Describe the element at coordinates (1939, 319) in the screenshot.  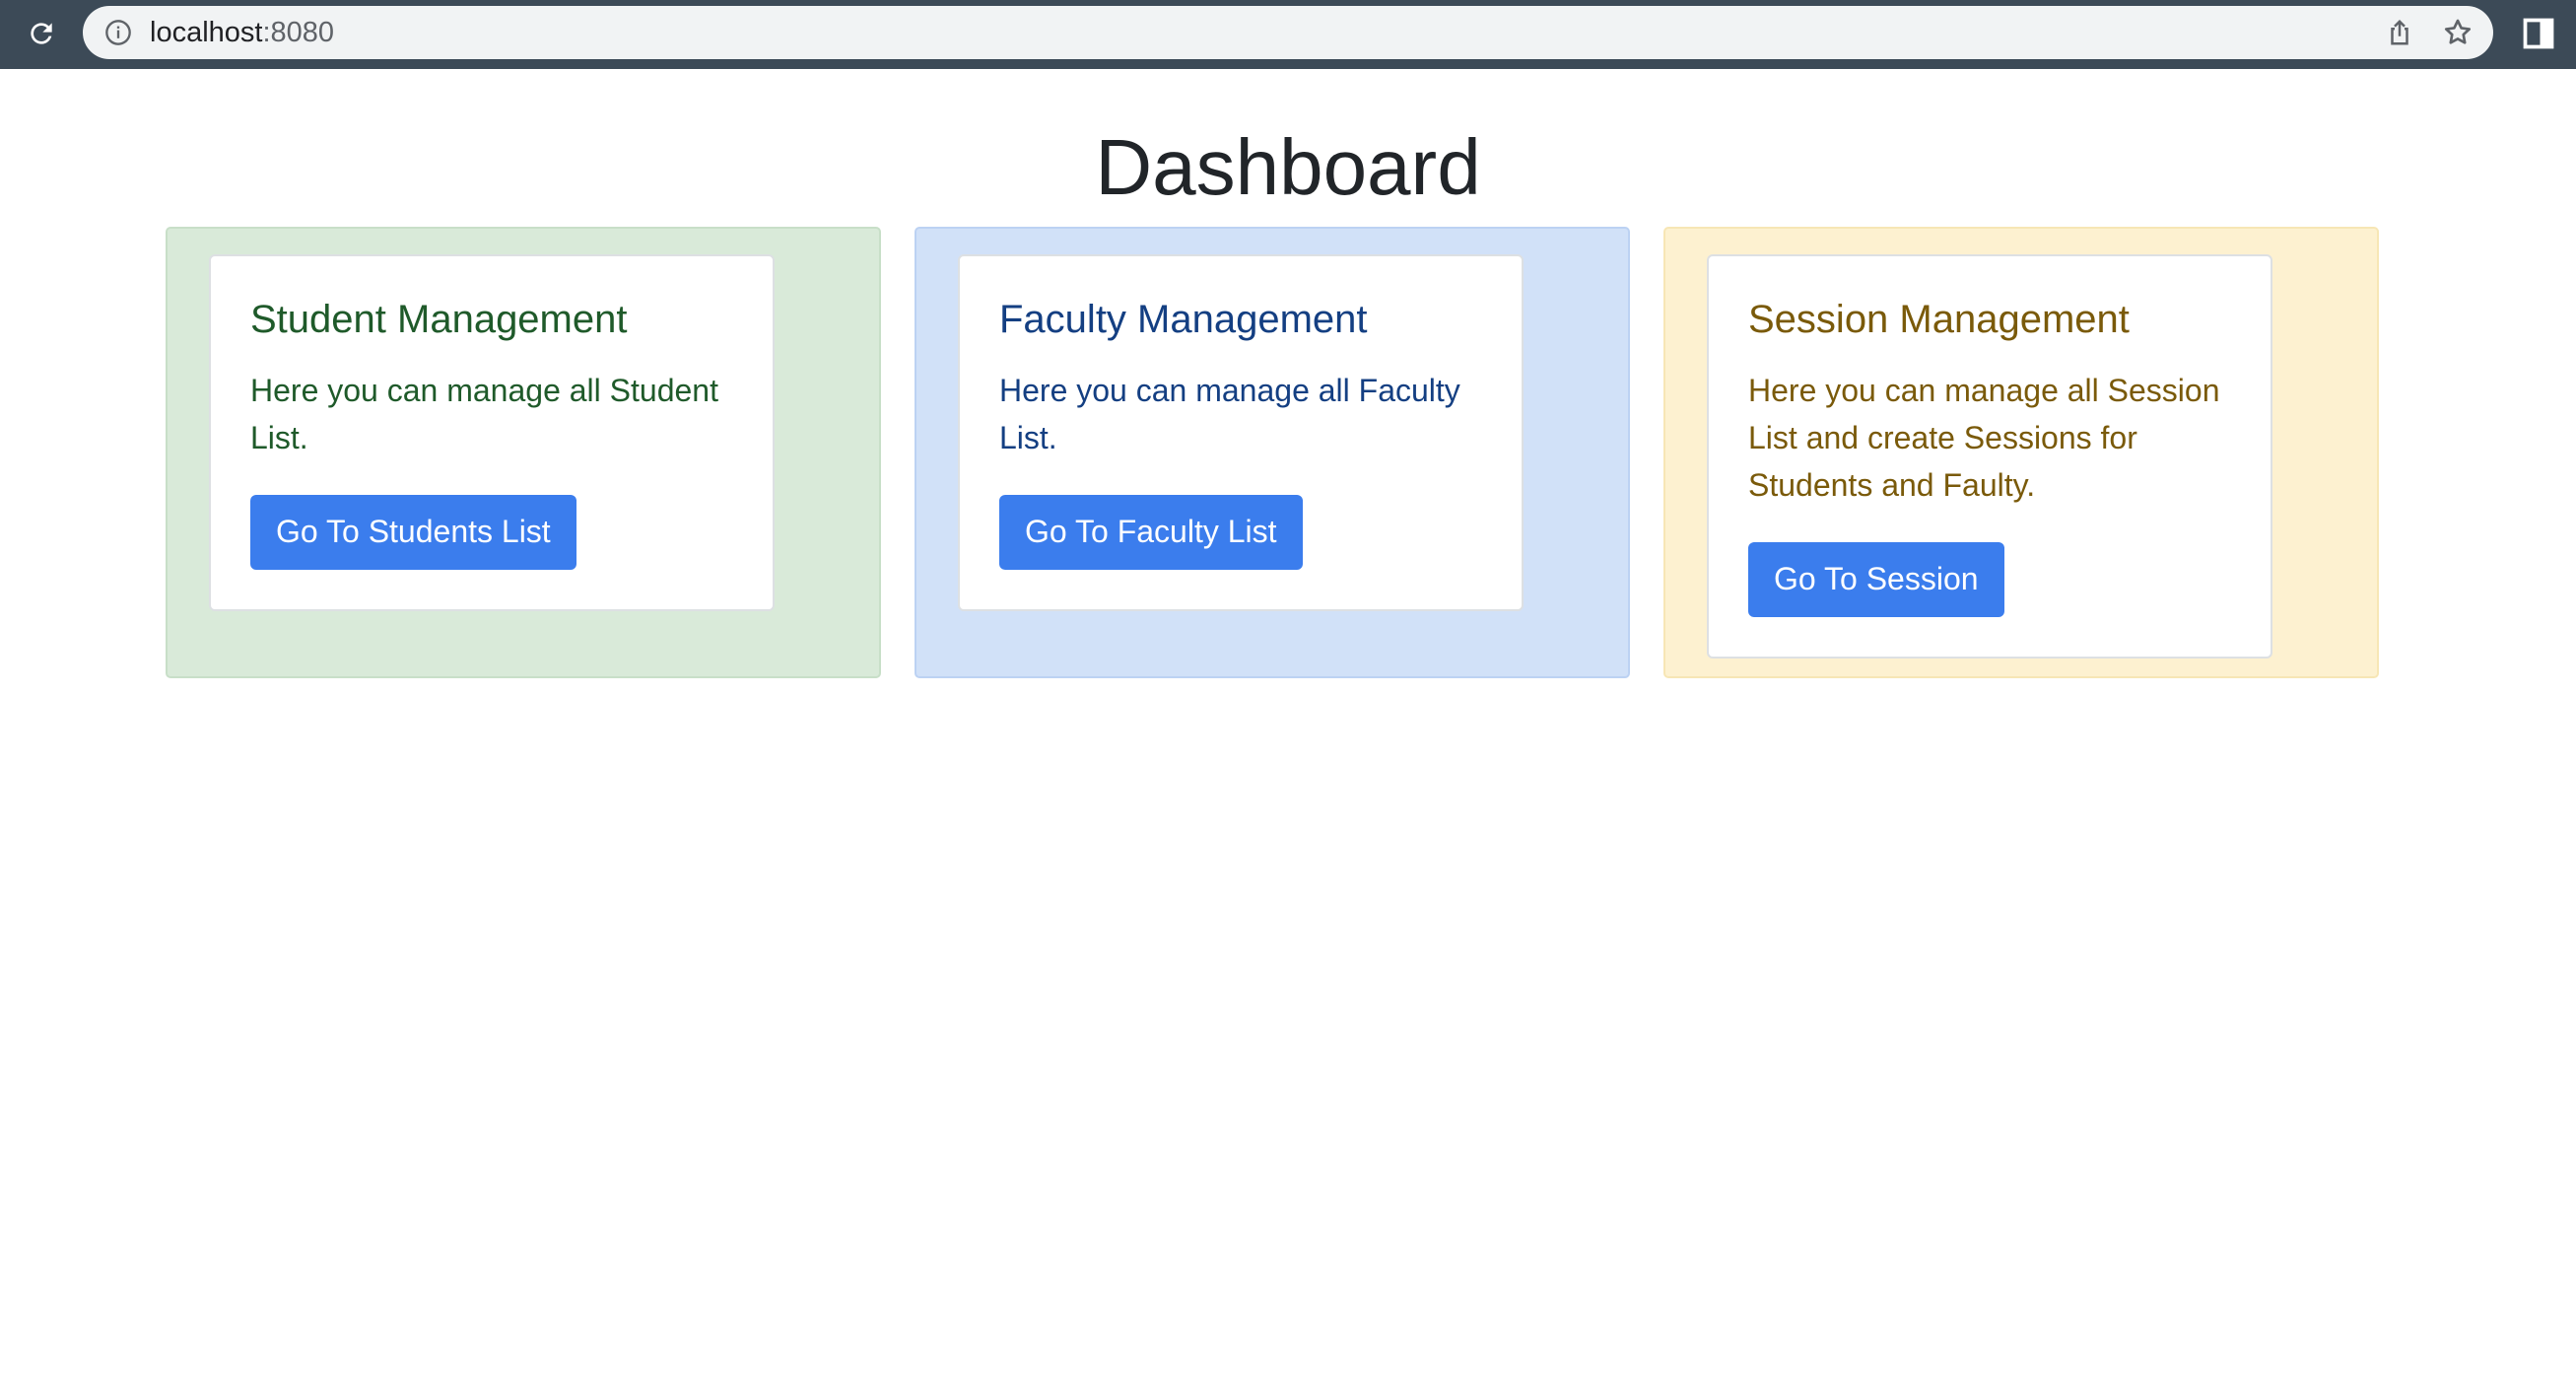
I see `card-heading: Session Management` at that location.